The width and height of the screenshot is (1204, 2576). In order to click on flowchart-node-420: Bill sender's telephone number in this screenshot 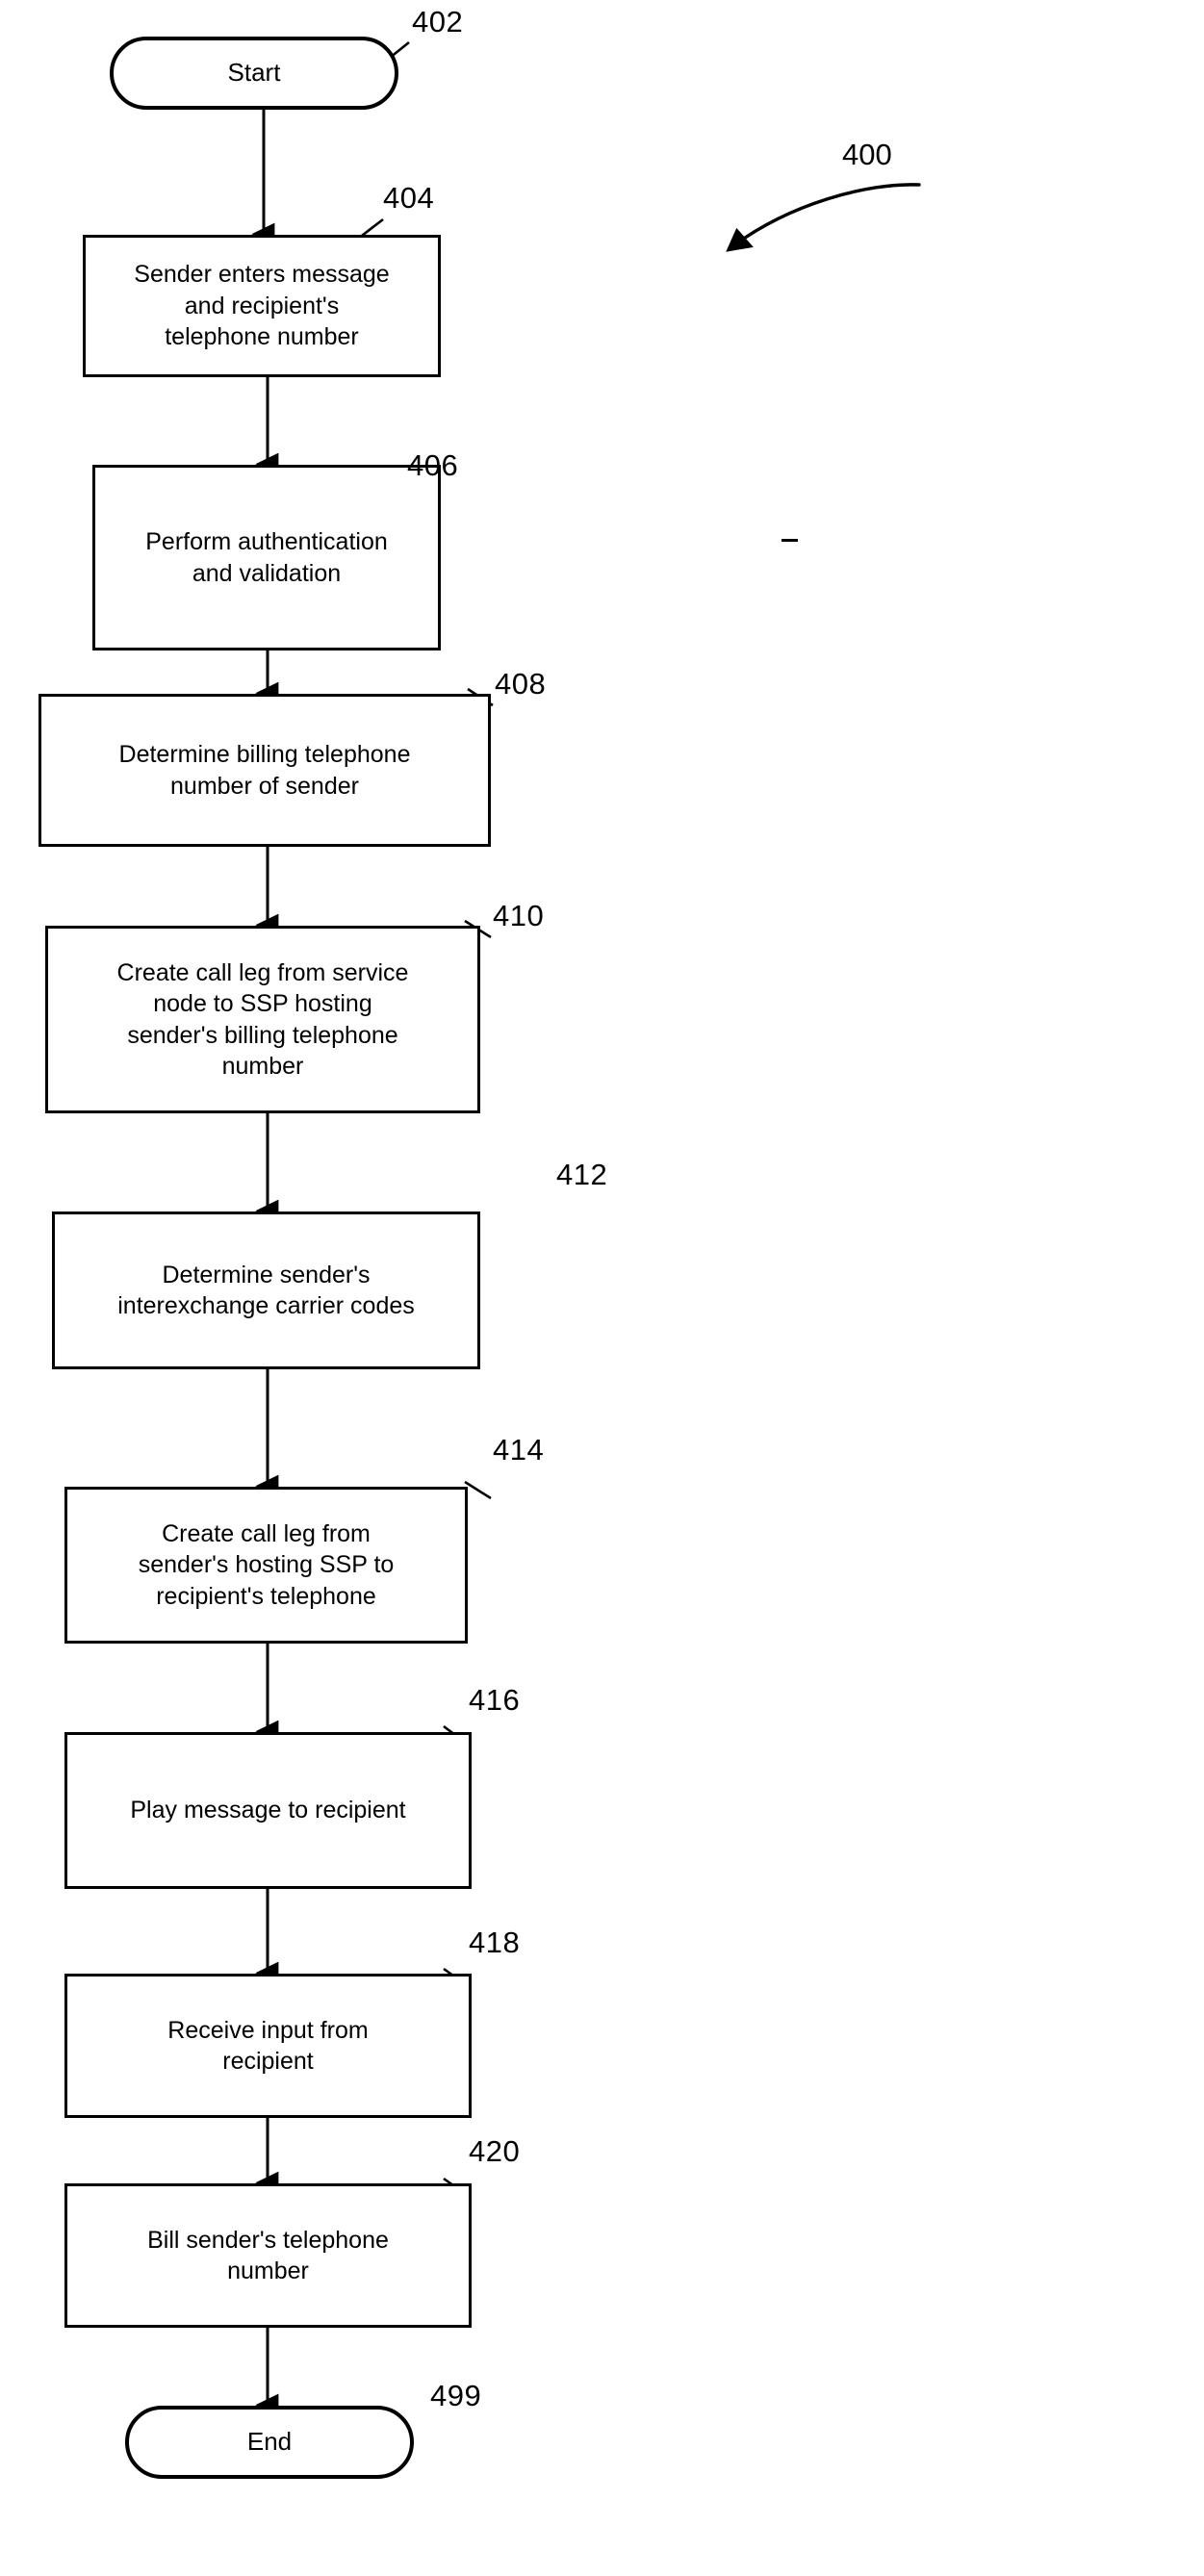, I will do `click(268, 2255)`.